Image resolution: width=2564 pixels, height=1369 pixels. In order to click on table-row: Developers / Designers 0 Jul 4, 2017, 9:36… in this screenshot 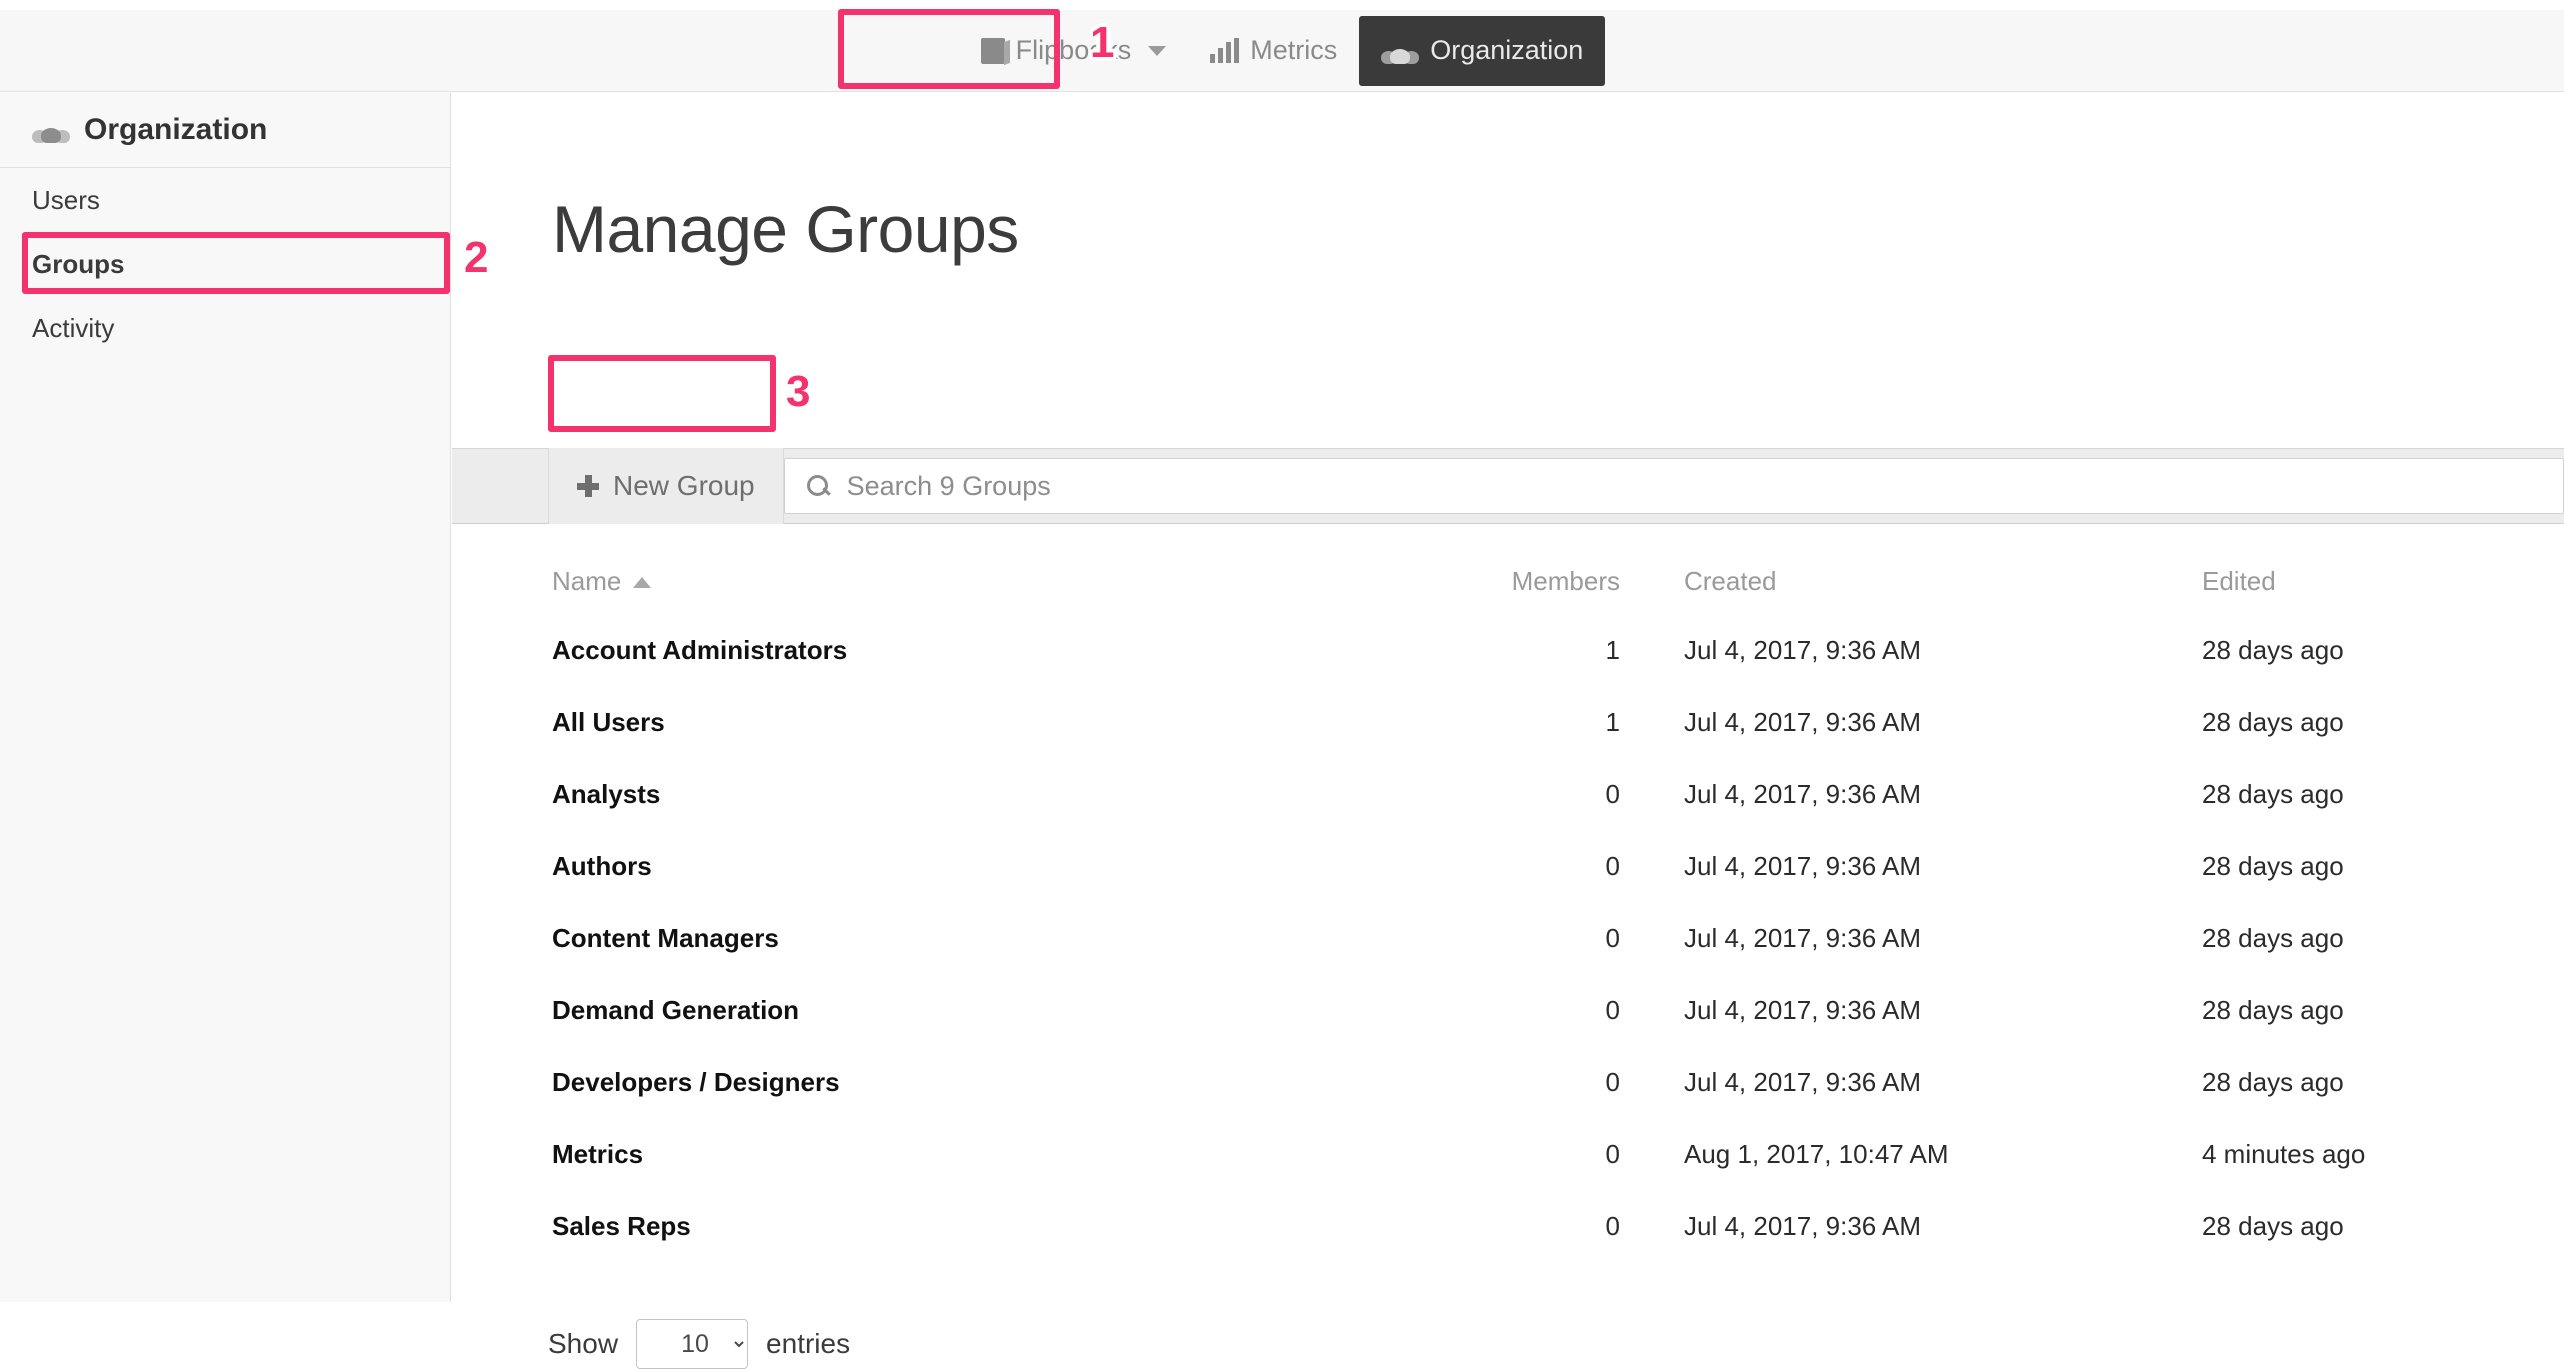, I will do `click(1508, 1082)`.